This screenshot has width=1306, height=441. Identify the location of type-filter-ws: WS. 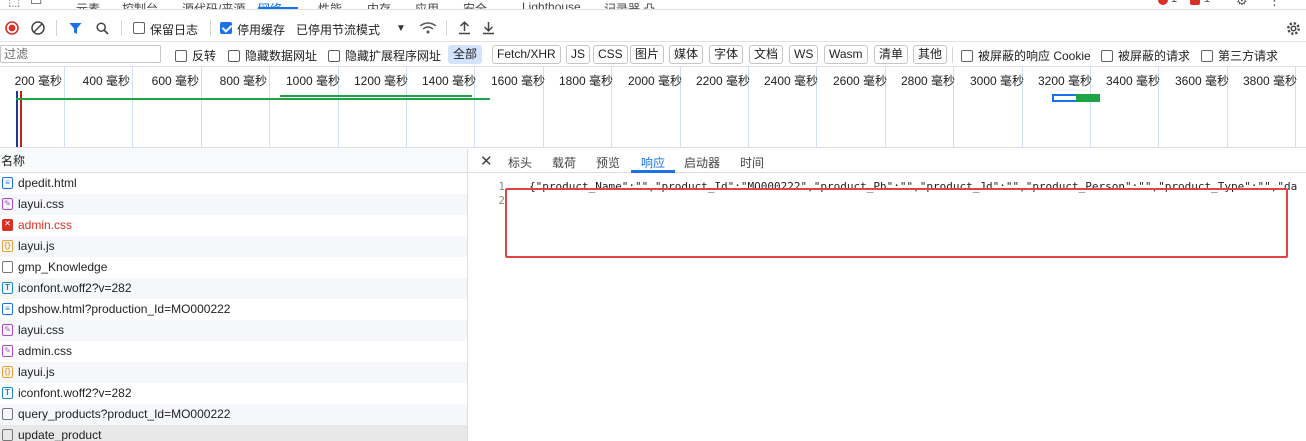
(804, 54).